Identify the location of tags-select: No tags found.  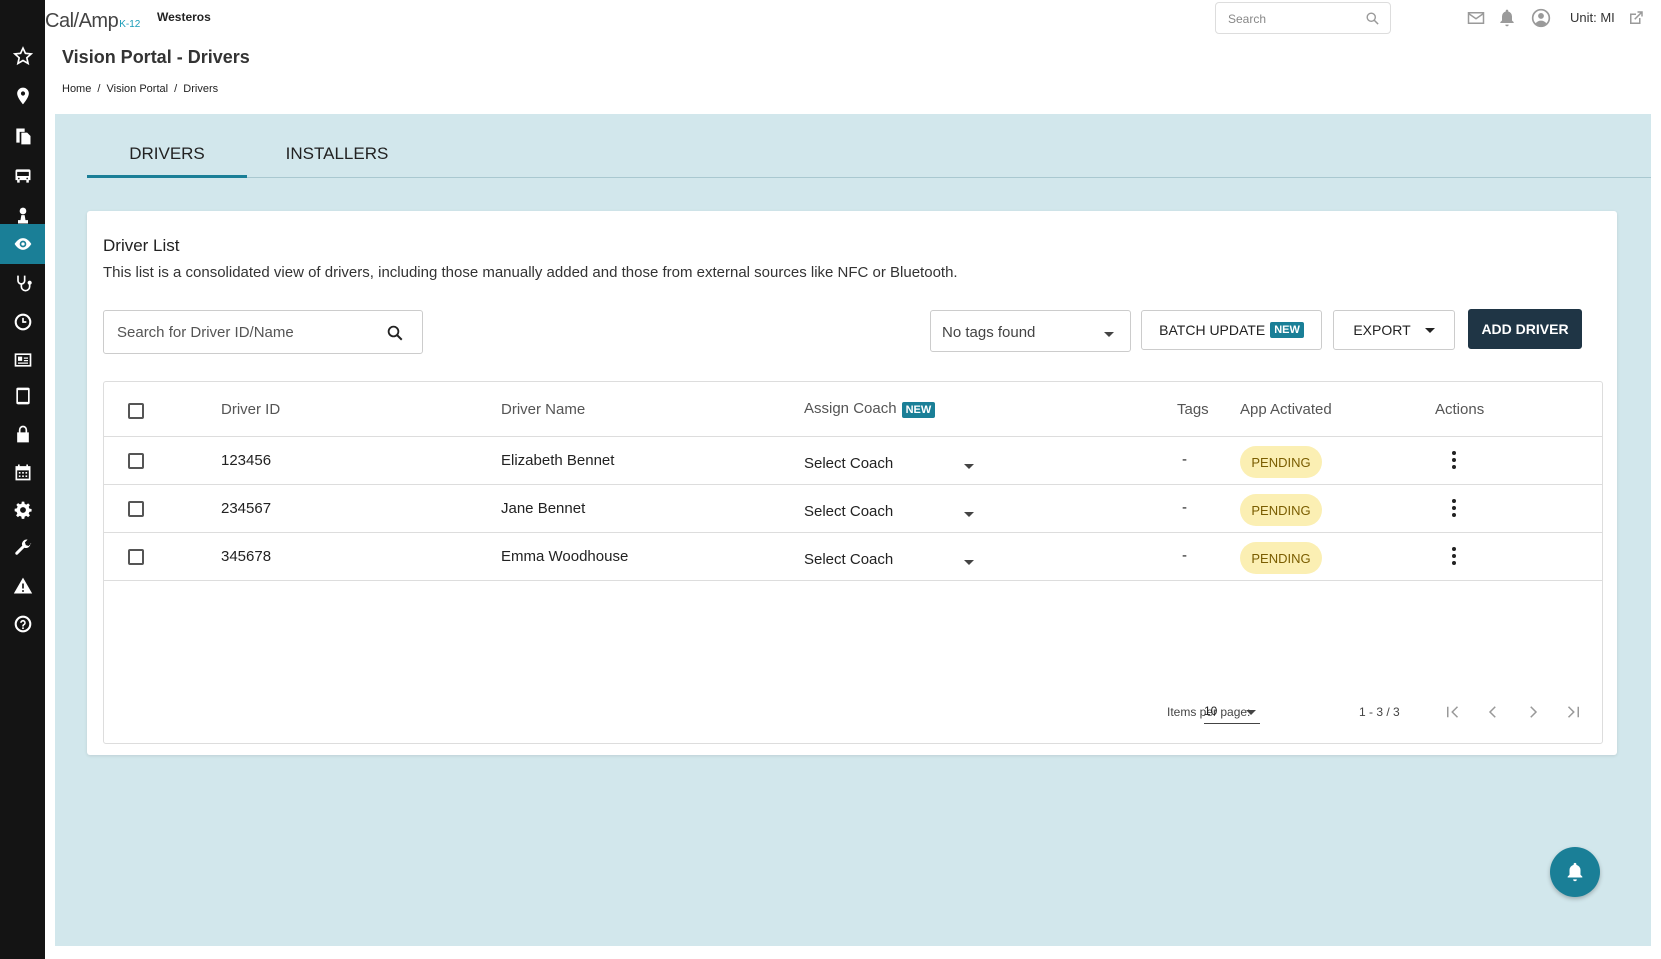
(1030, 331).